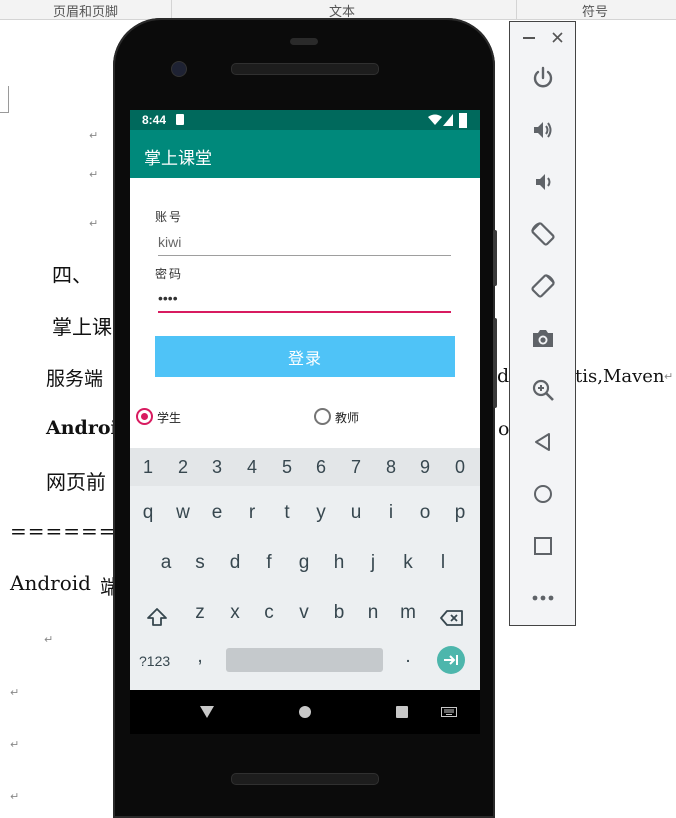 This screenshot has width=676, height=818. I want to click on key-j: j, so click(373, 563).